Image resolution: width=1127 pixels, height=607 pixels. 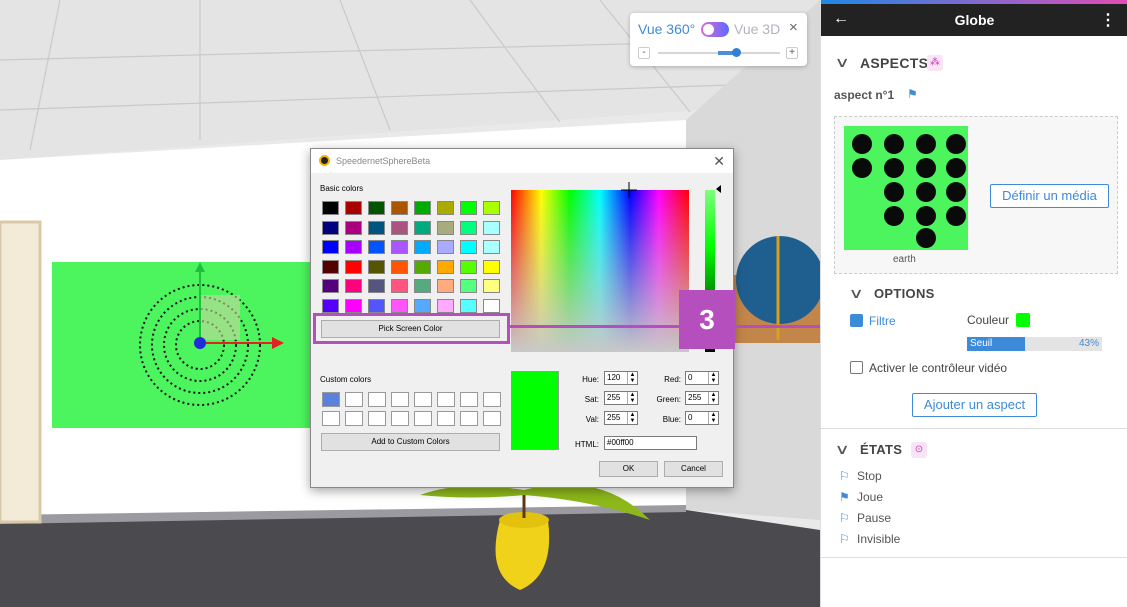 What do you see at coordinates (869, 539) in the screenshot?
I see `state-item: ⚐ Invisible` at bounding box center [869, 539].